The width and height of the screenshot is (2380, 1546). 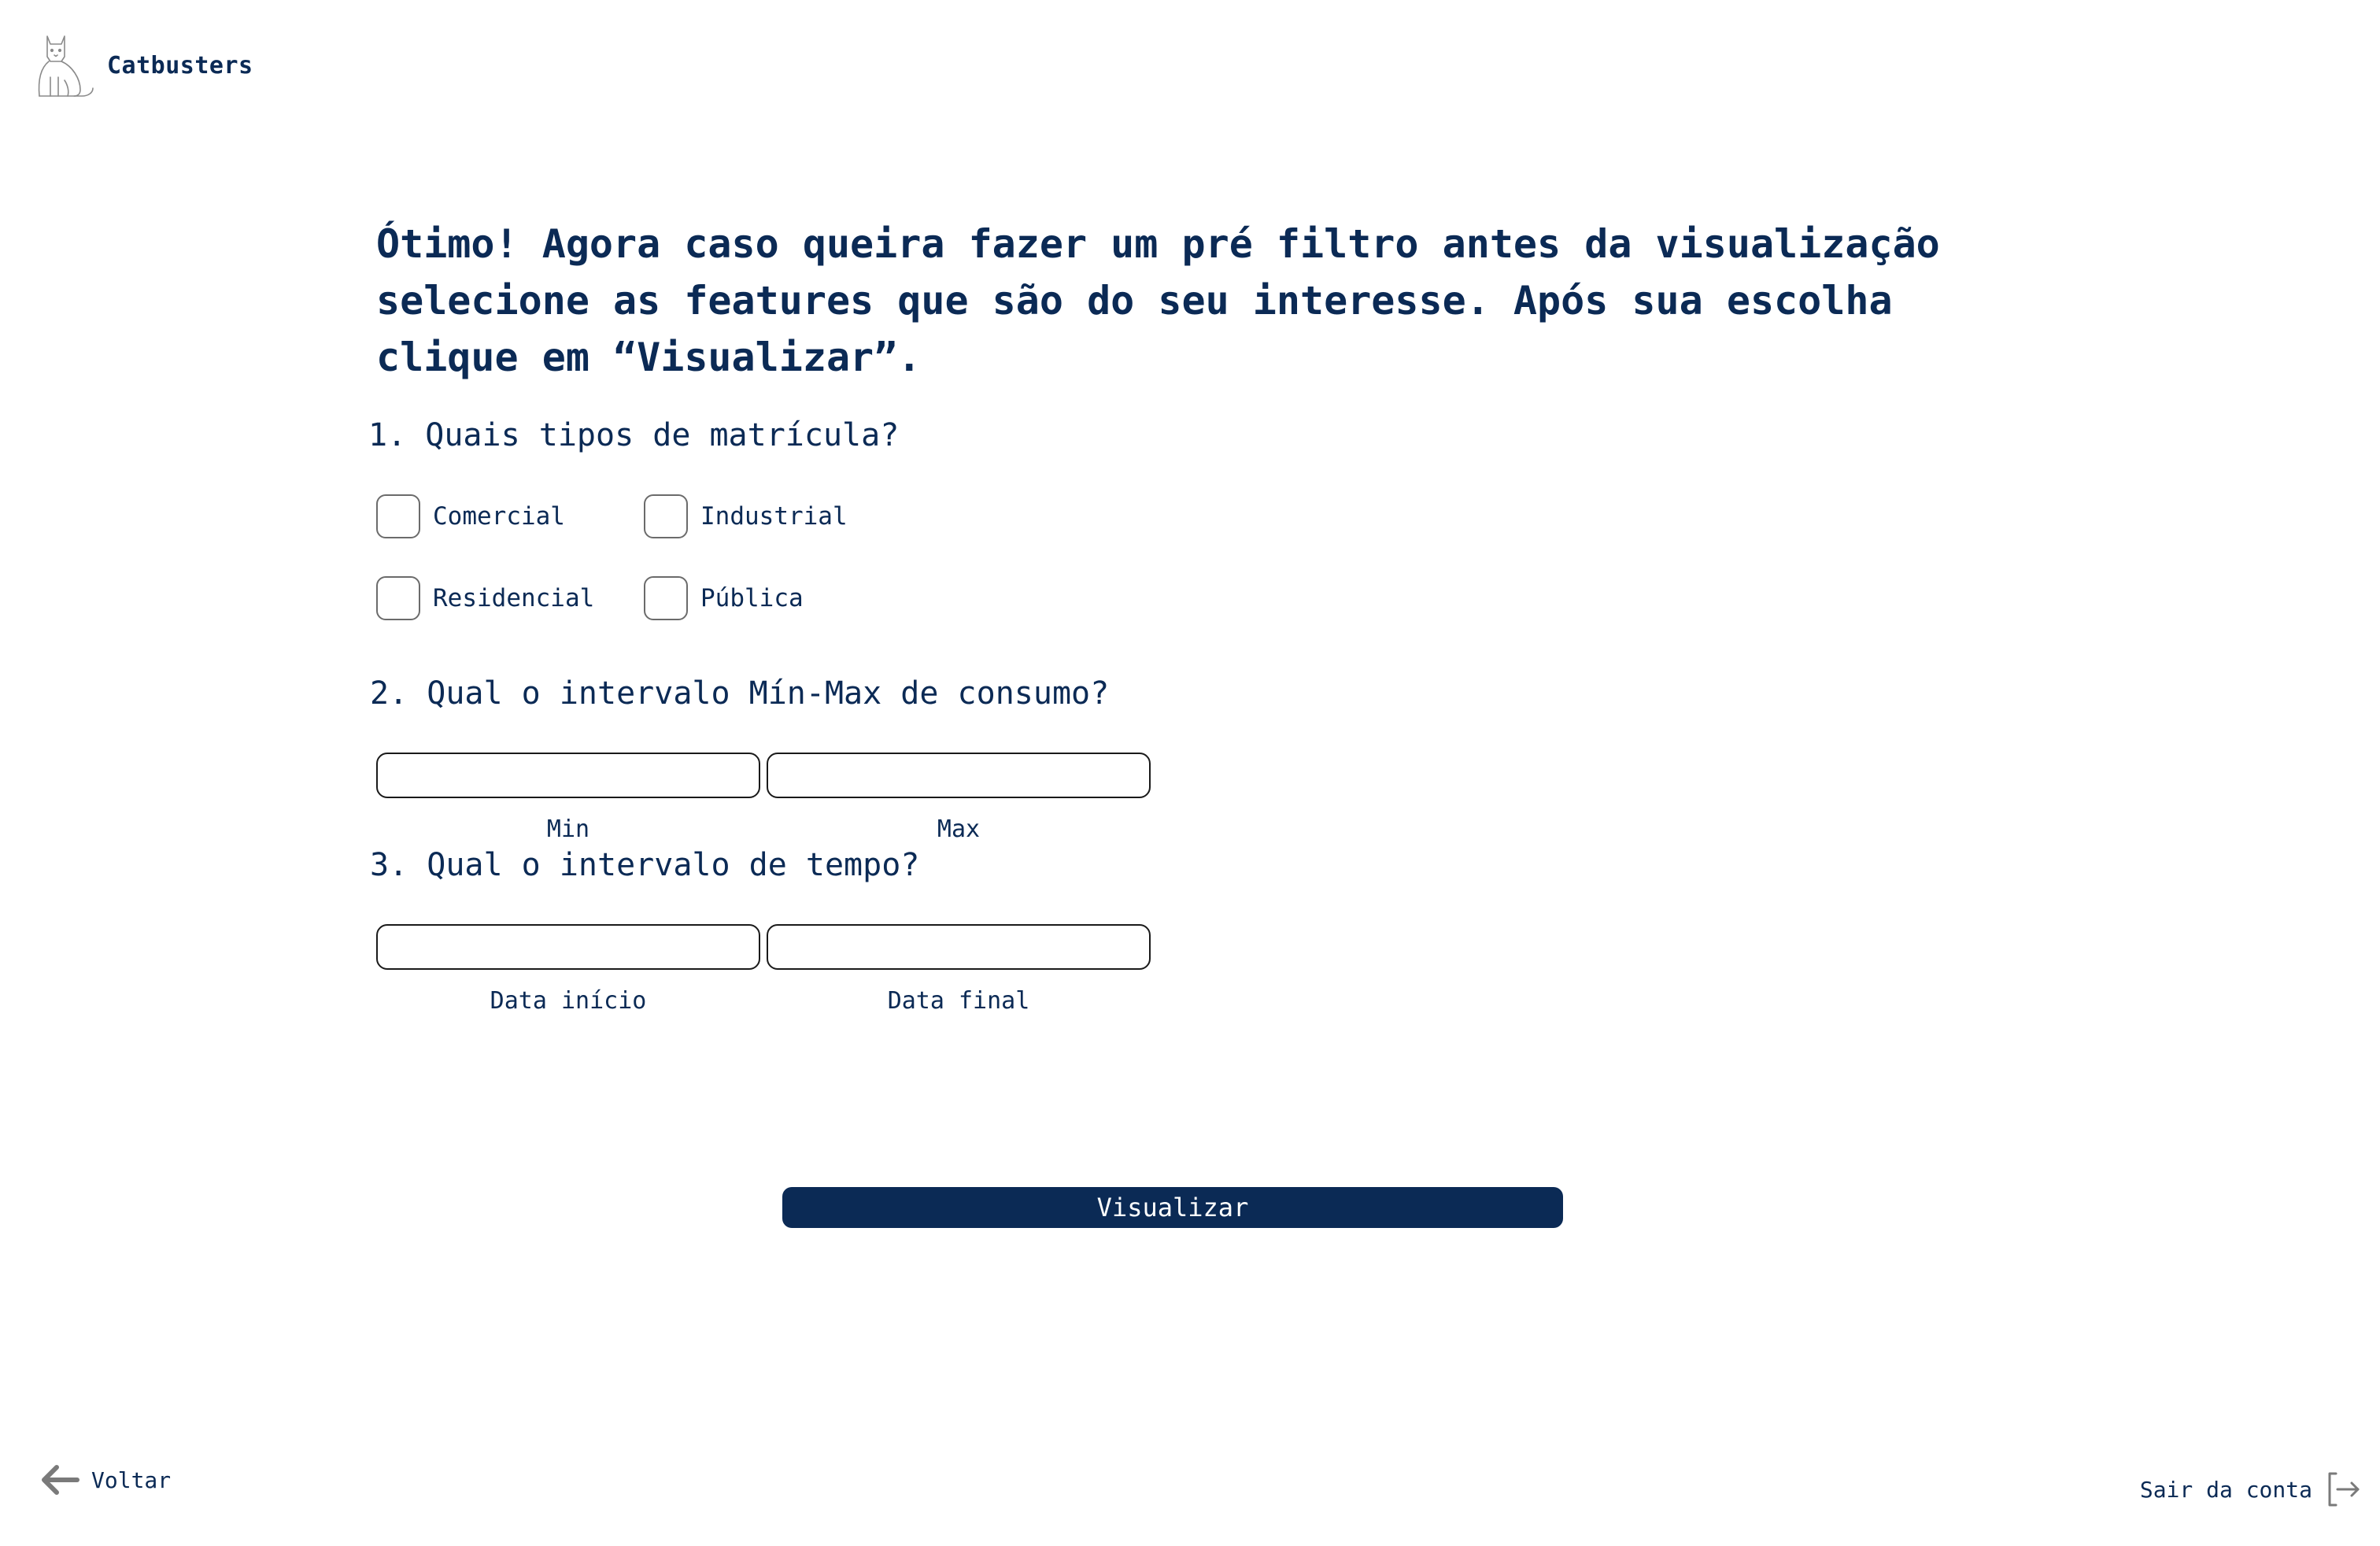 I want to click on start-date-label: Data início, so click(x=568, y=1001).